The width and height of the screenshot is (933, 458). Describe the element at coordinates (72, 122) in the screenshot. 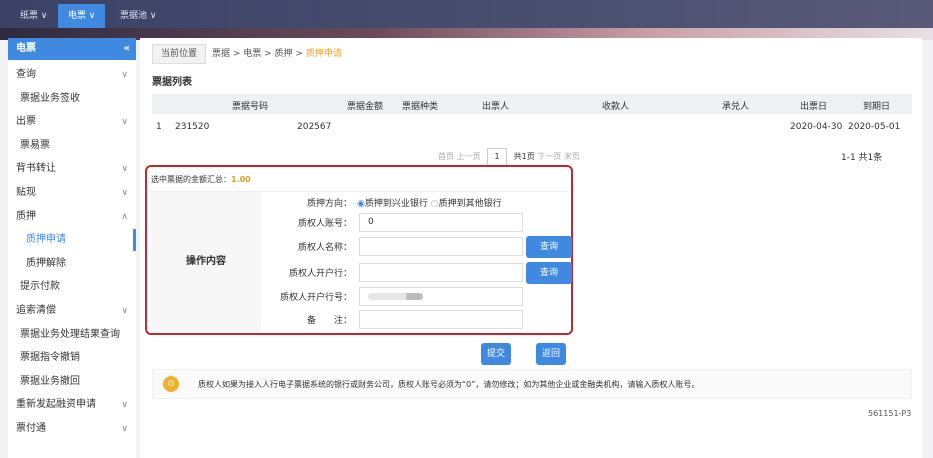

I see `sidebar-item: 出票 ∨` at that location.